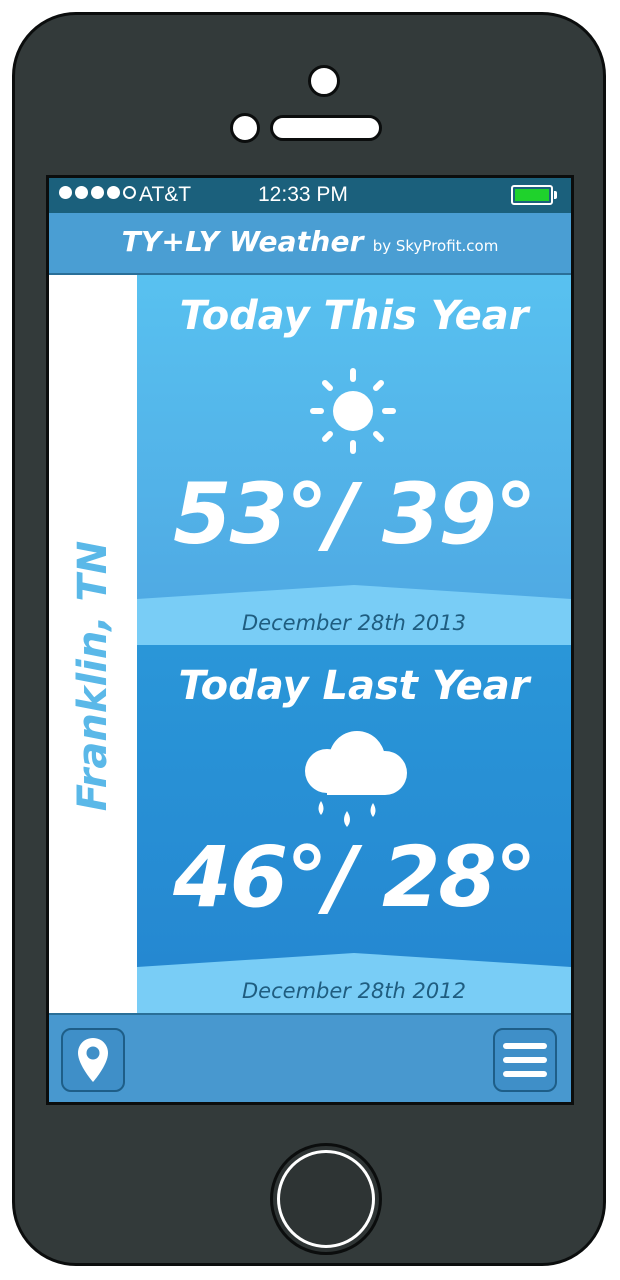 The width and height of the screenshot is (620, 1280). Describe the element at coordinates (355, 514) in the screenshot. I see `temperature-high-low: 53°/ 39°` at that location.